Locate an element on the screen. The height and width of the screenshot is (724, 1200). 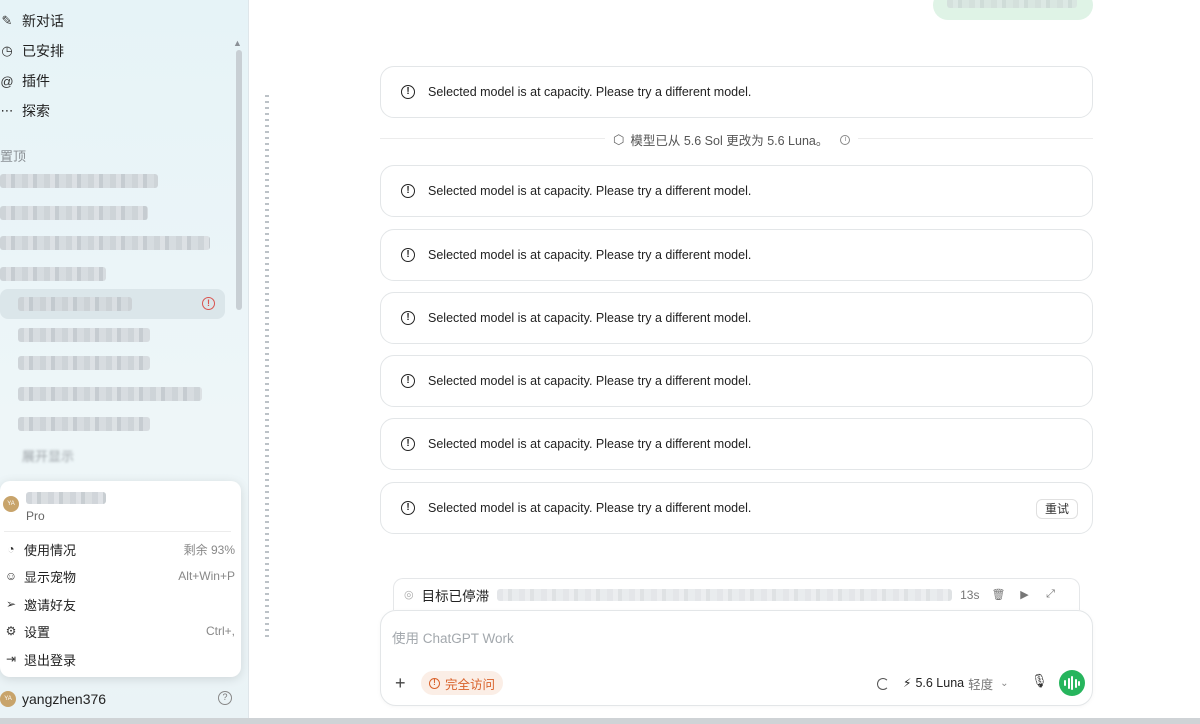
retry-button: 重试 is located at coordinates (1056, 509).